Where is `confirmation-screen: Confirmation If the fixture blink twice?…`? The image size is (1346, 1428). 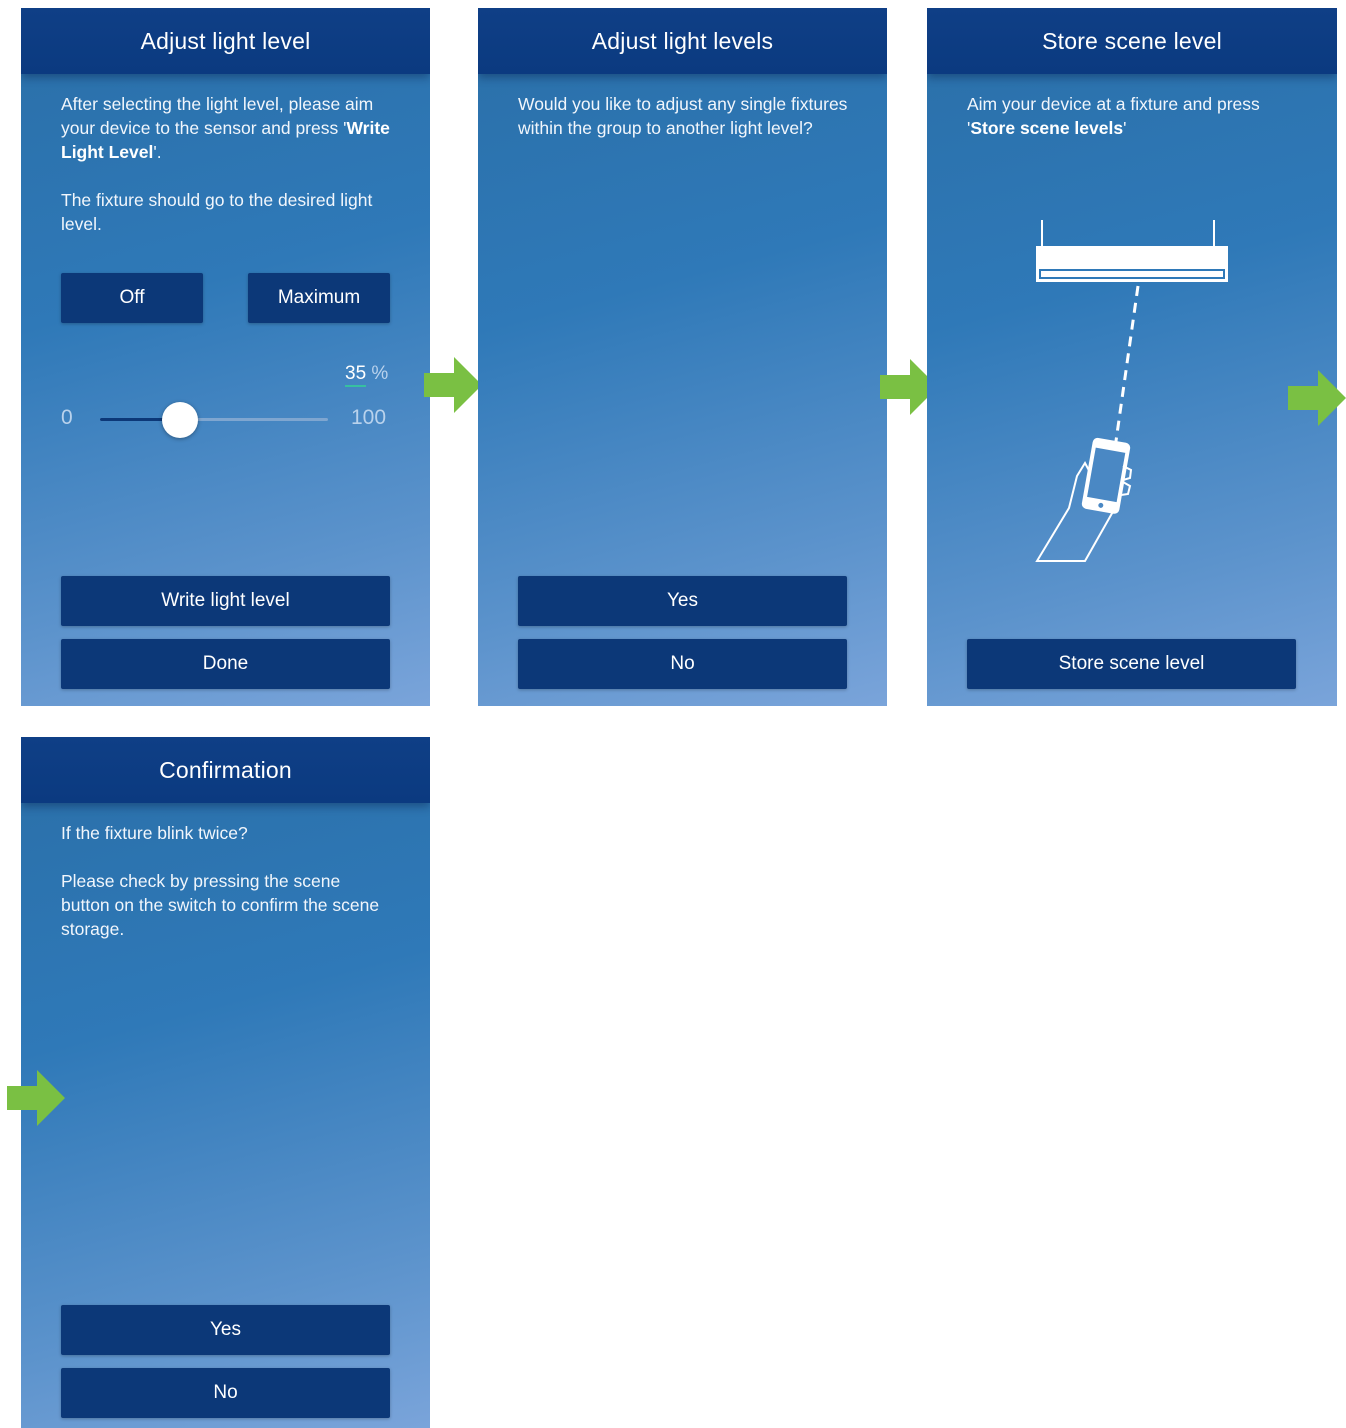
confirmation-screen: Confirmation If the fixture blink twice?… is located at coordinates (225, 1082).